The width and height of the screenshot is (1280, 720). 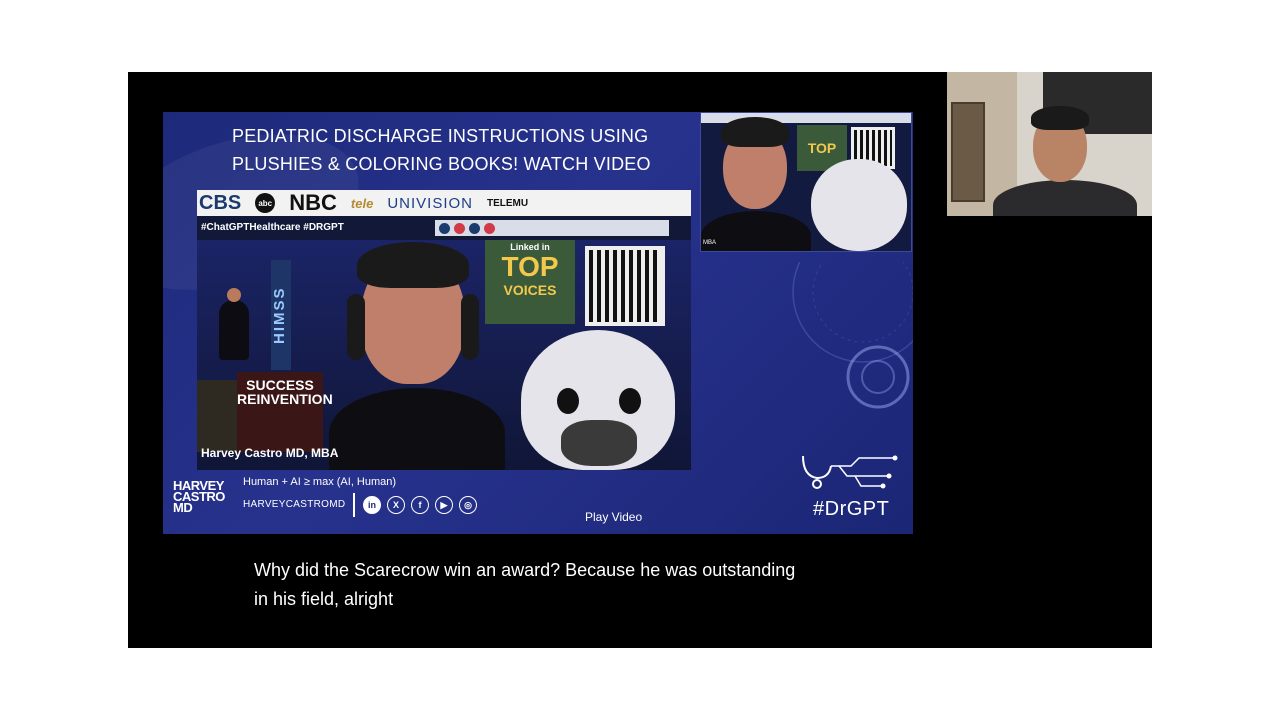 What do you see at coordinates (613, 517) in the screenshot?
I see `play-video-link: Play Video` at bounding box center [613, 517].